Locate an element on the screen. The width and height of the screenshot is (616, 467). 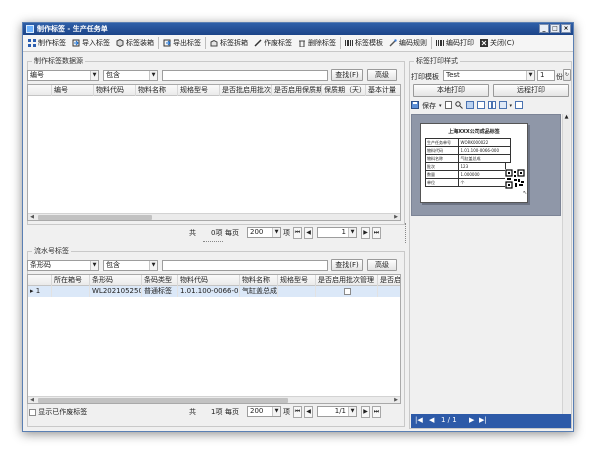
cell-type: 普通标签 is located at coordinates (160, 291).